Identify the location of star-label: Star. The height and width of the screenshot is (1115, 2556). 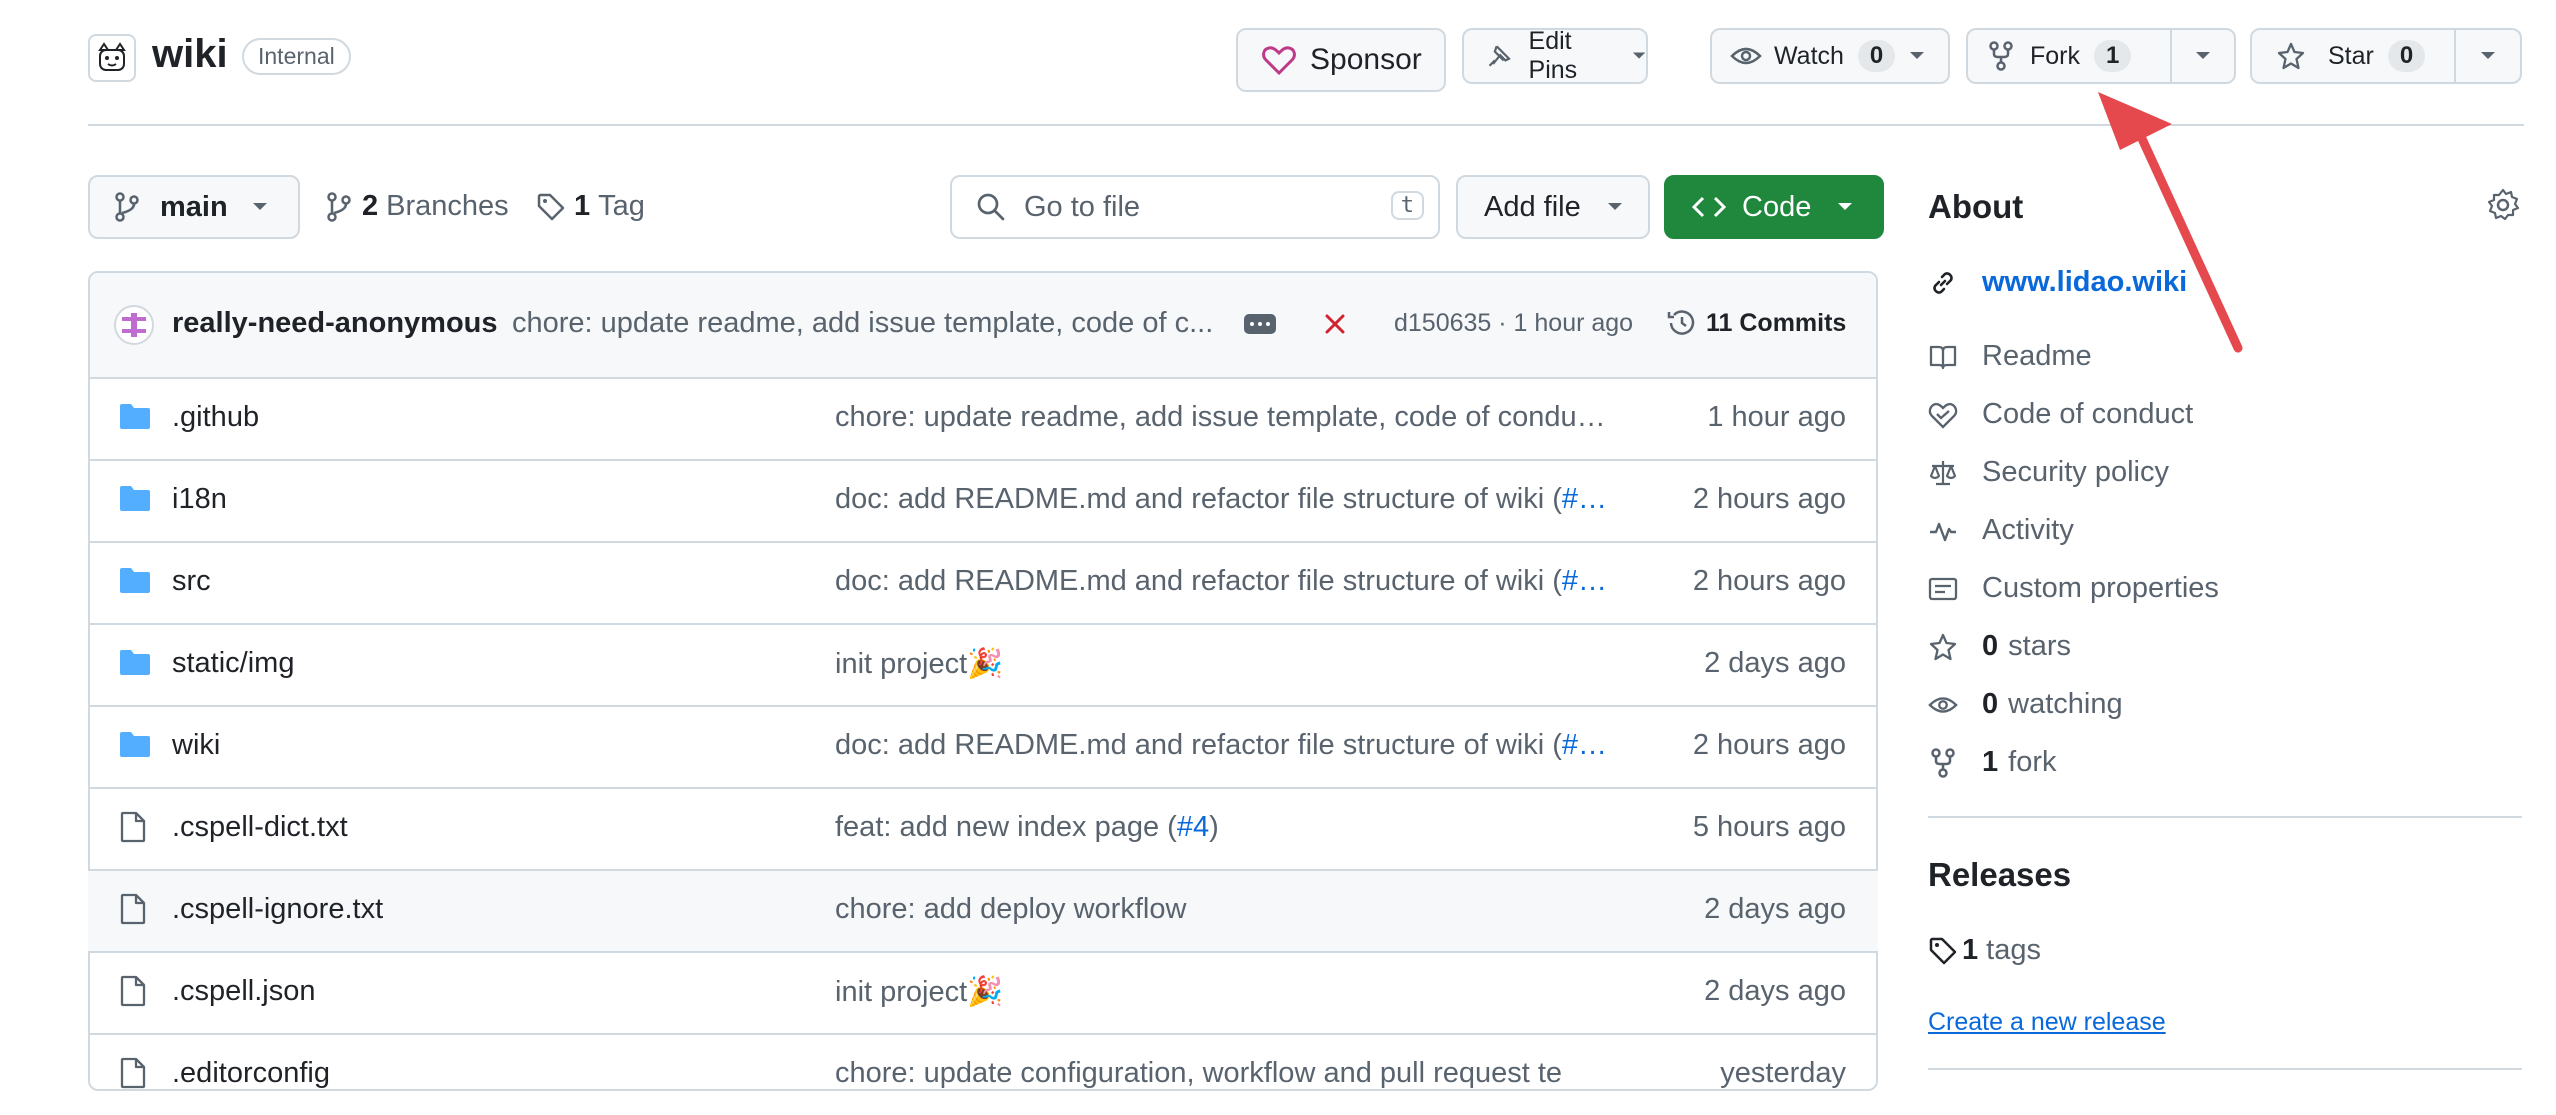
(2351, 55).